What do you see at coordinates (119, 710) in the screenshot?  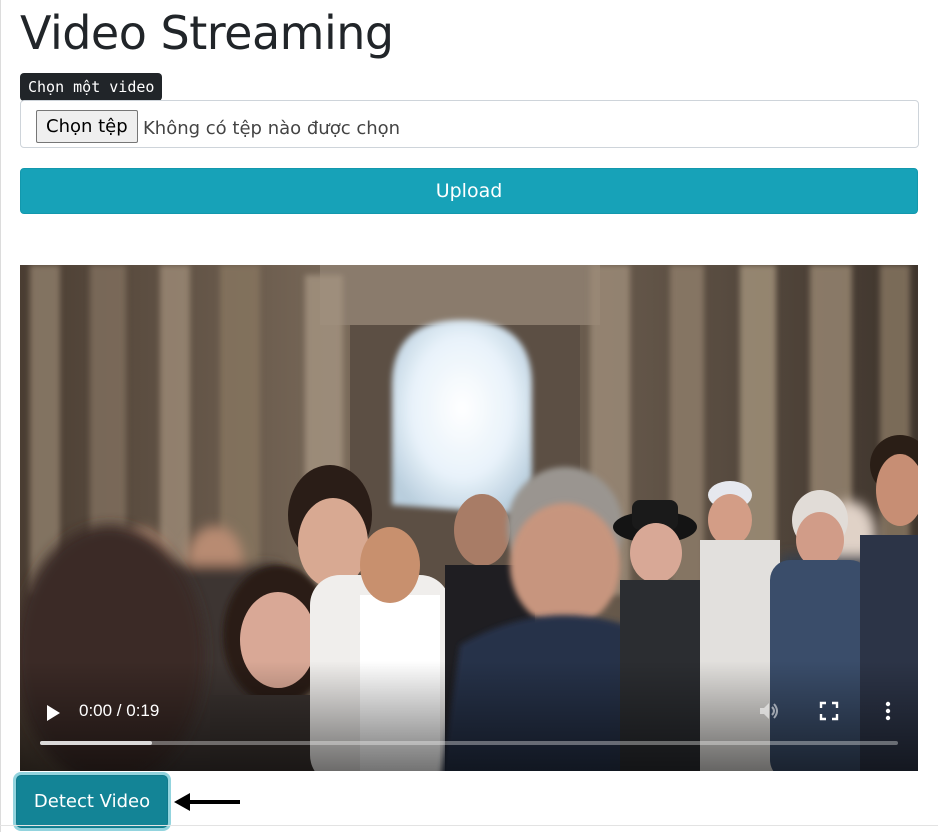 I see `time-display: 0:00 / 0:19` at bounding box center [119, 710].